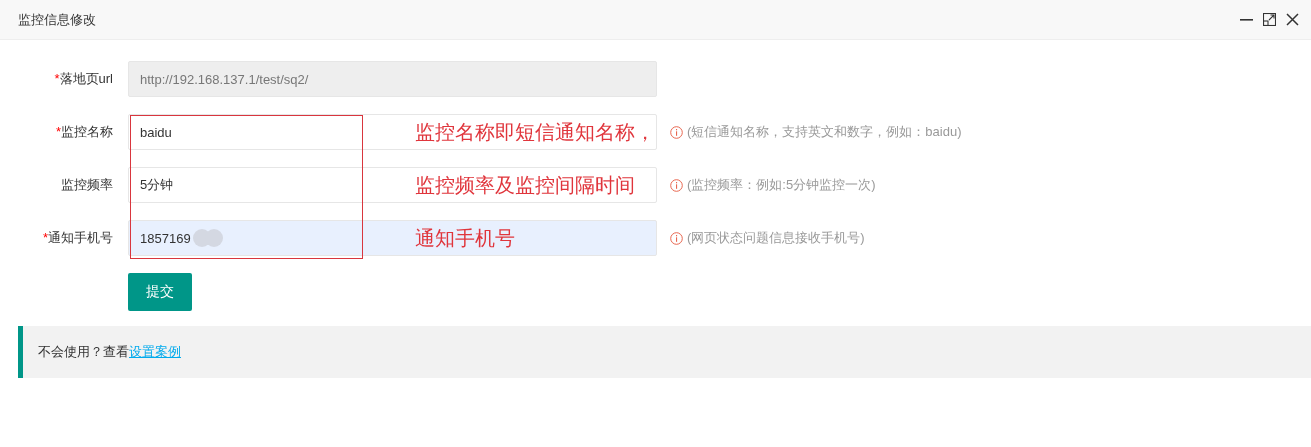  I want to click on close-icon, so click(1292, 19).